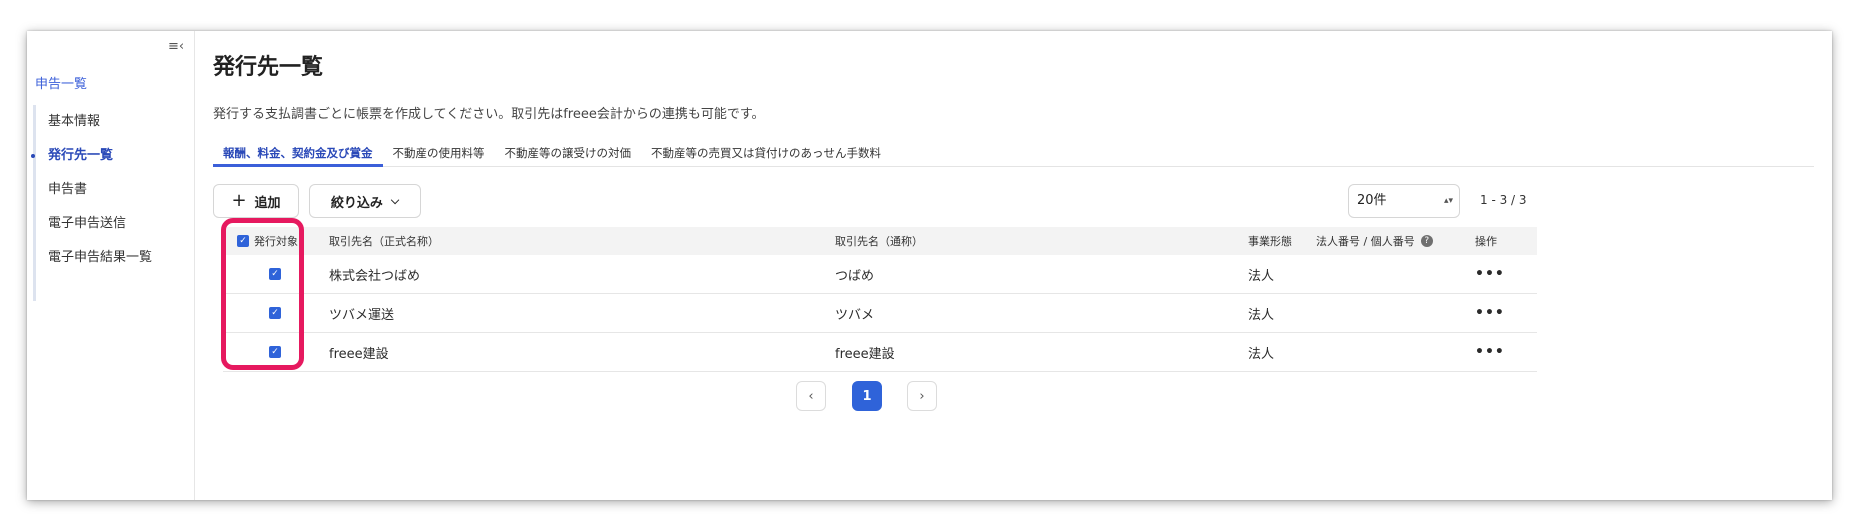 The height and width of the screenshot is (530, 1856). What do you see at coordinates (239, 200) in the screenshot?
I see `plus-icon: +` at bounding box center [239, 200].